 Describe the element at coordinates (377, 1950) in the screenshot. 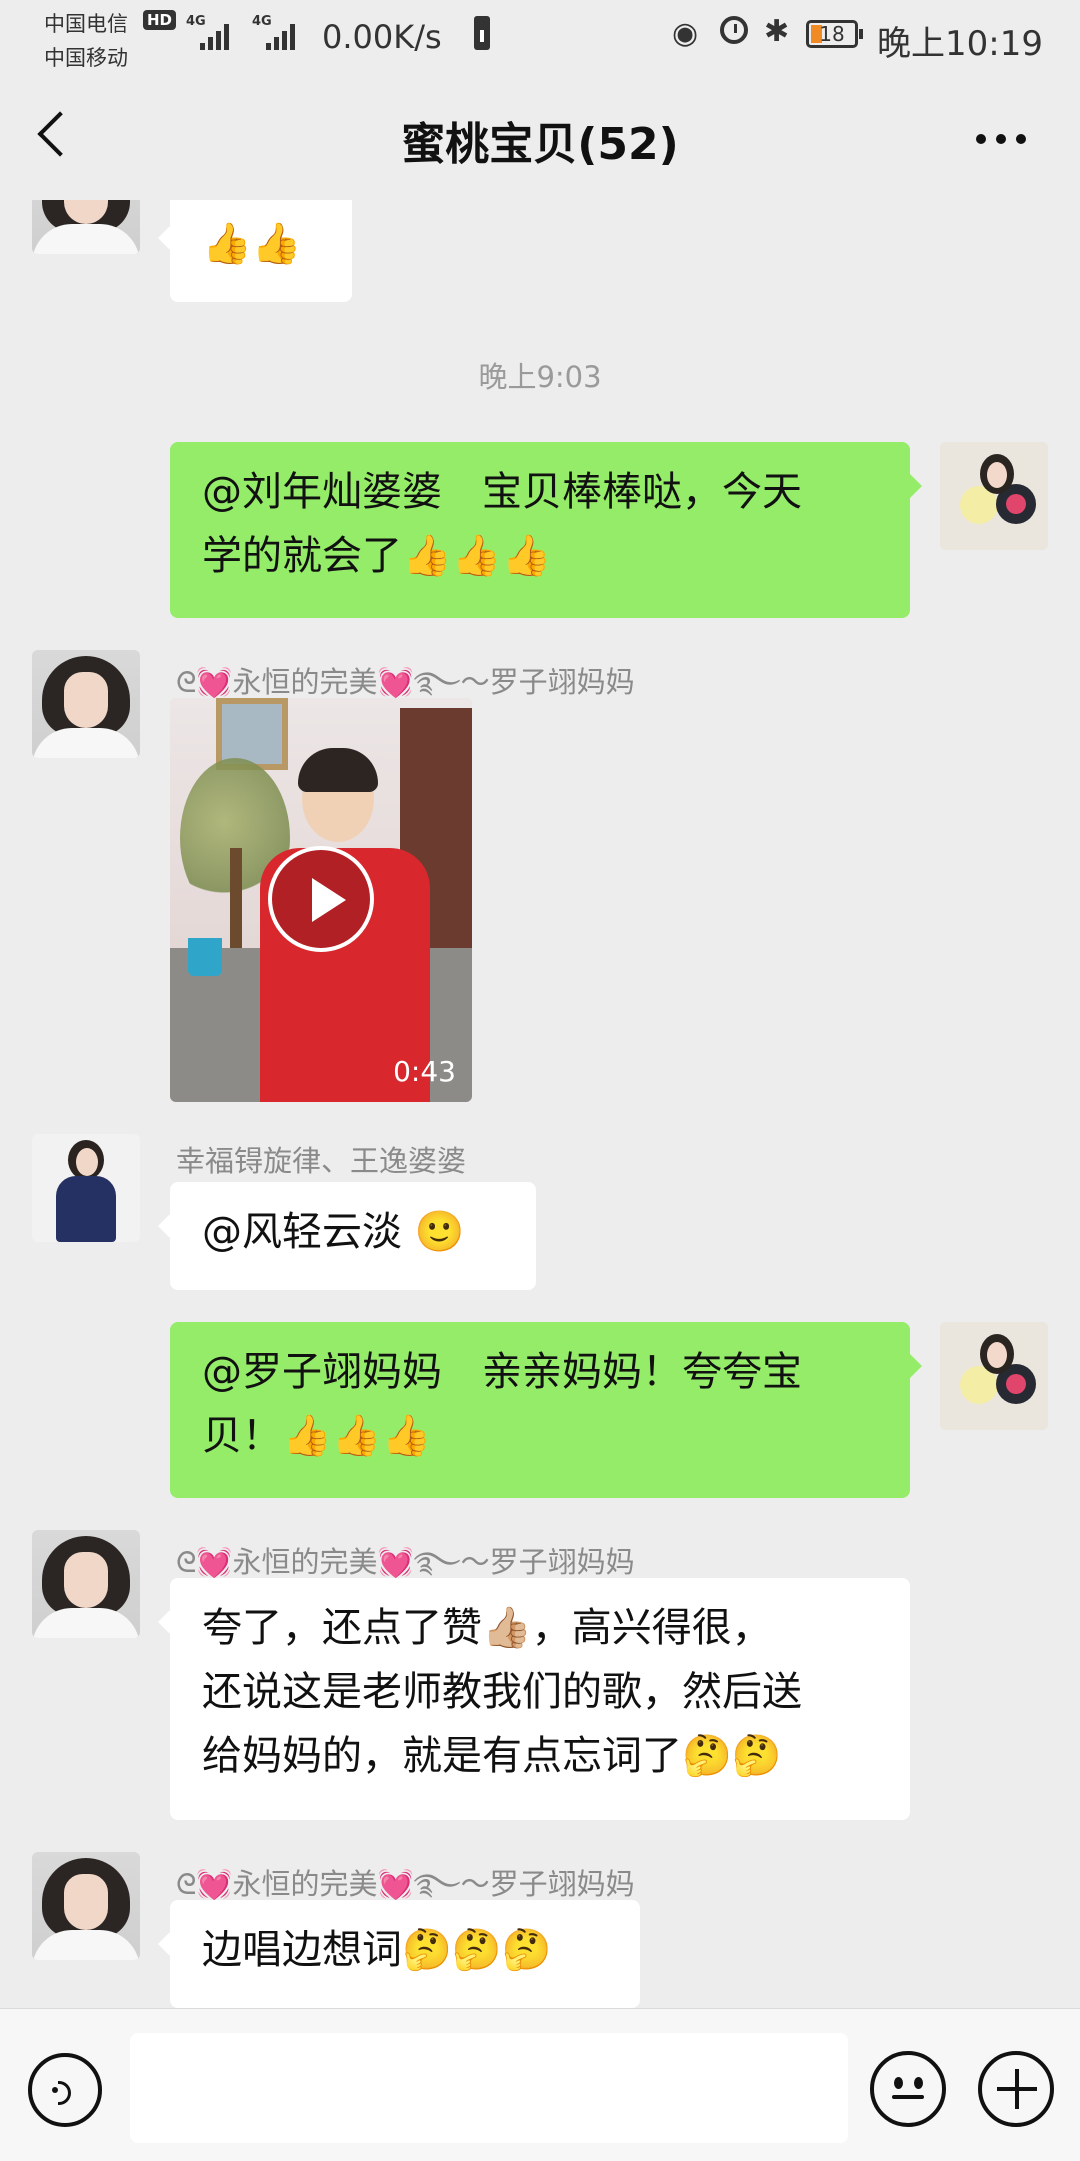

I see `message-text: 边唱边想词🤔🤔🤔` at that location.